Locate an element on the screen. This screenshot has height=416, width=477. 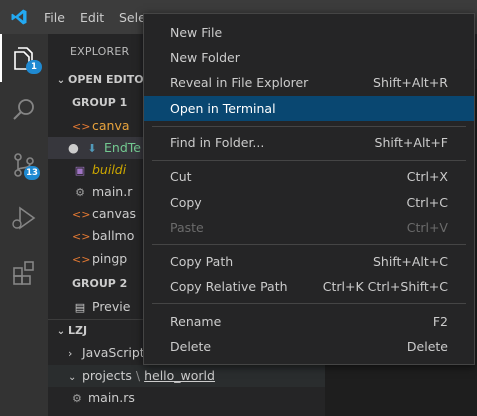
open-editor-item: ⚙ main.r is located at coordinates (102, 192).